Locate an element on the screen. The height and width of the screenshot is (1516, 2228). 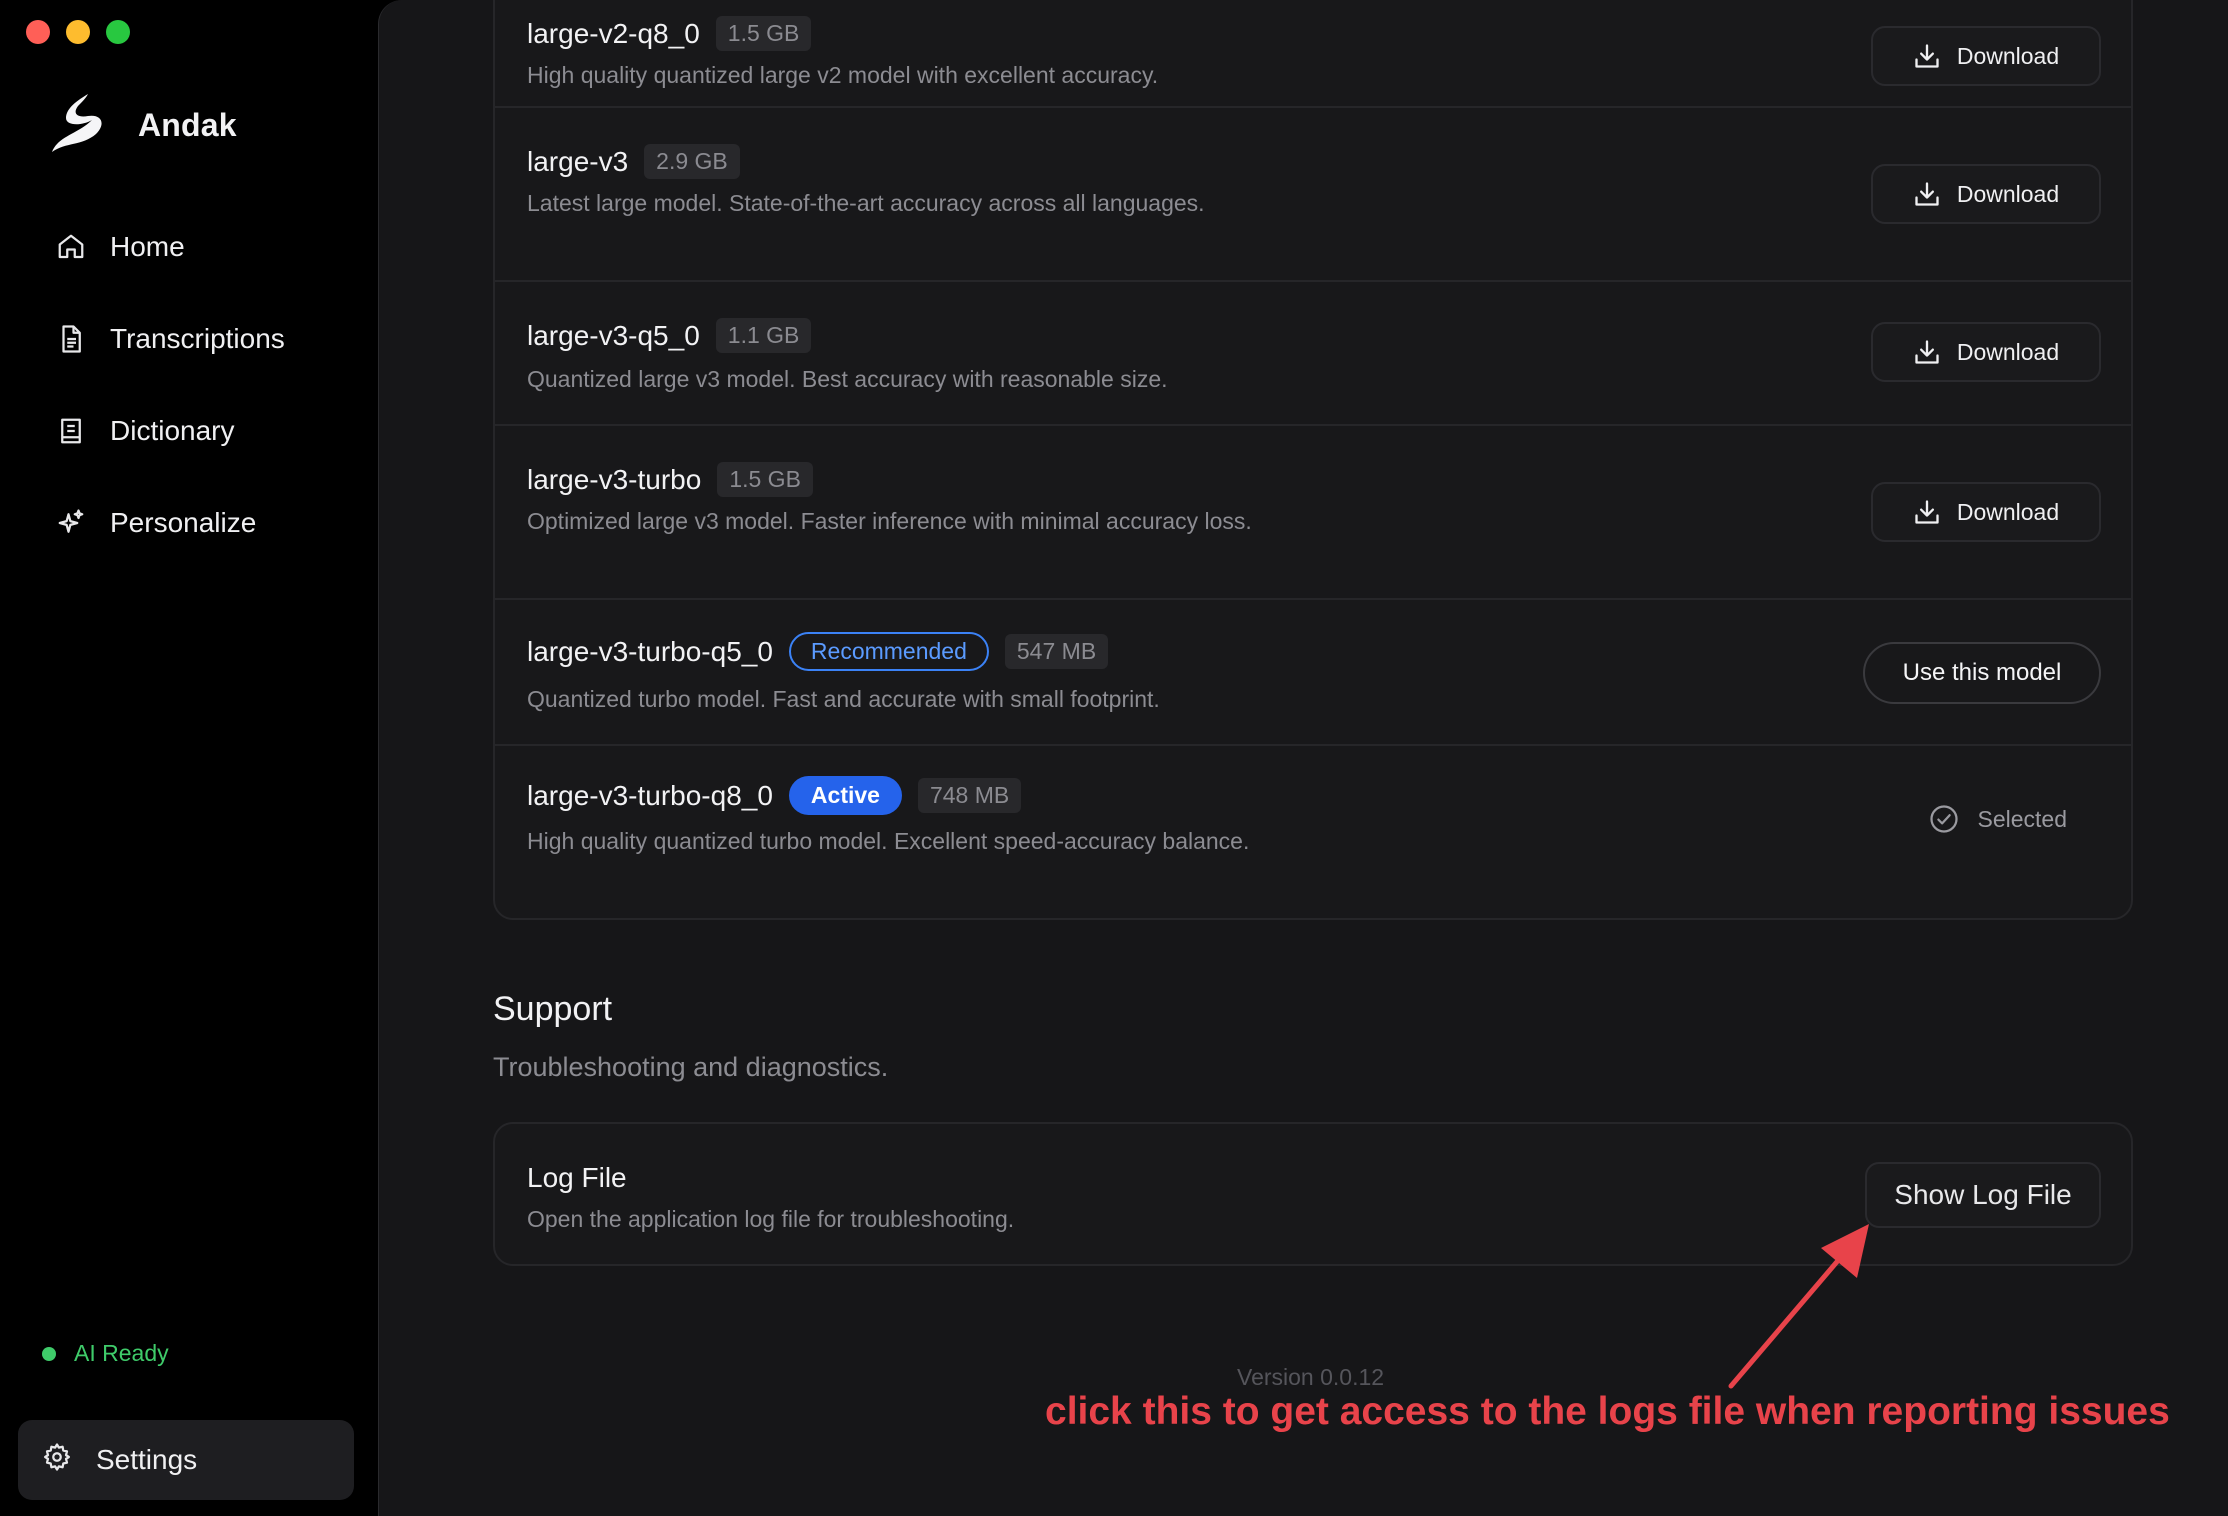
model-name: large-v3-q5_0 is located at coordinates (613, 335).